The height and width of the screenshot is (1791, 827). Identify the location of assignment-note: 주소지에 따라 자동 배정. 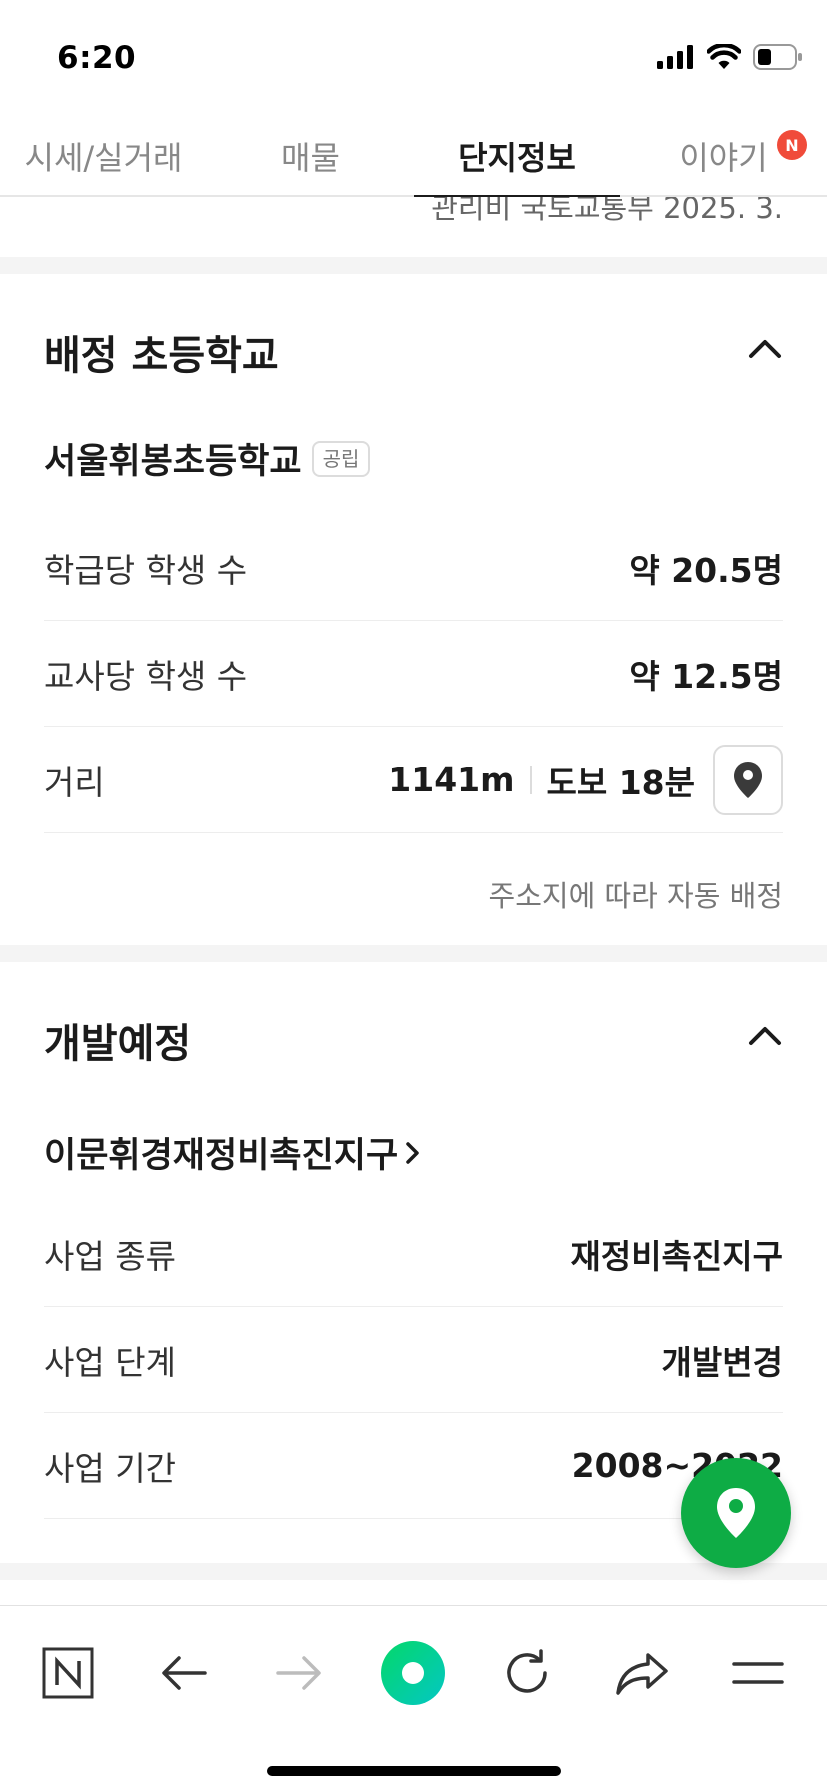
(635, 896).